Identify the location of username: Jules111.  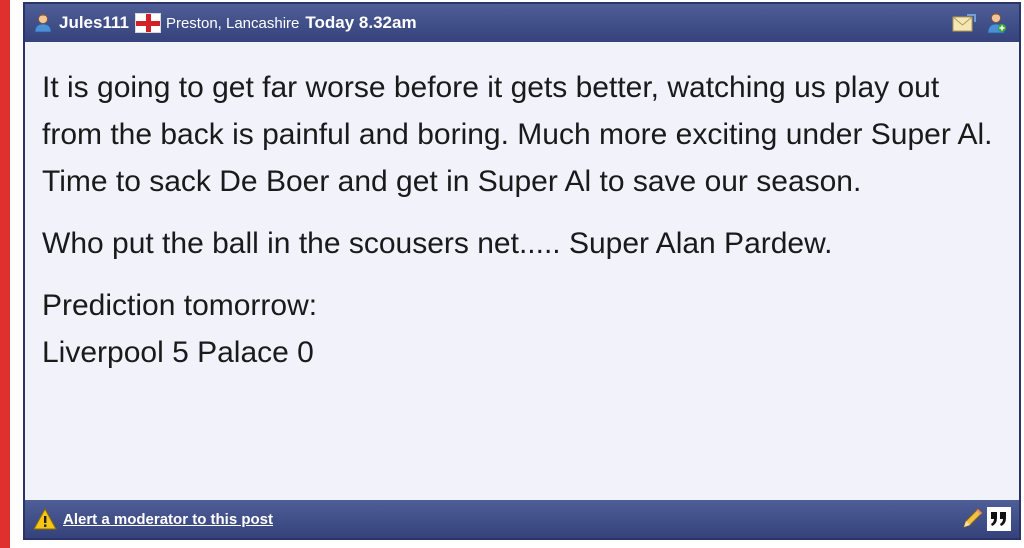
(94, 23).